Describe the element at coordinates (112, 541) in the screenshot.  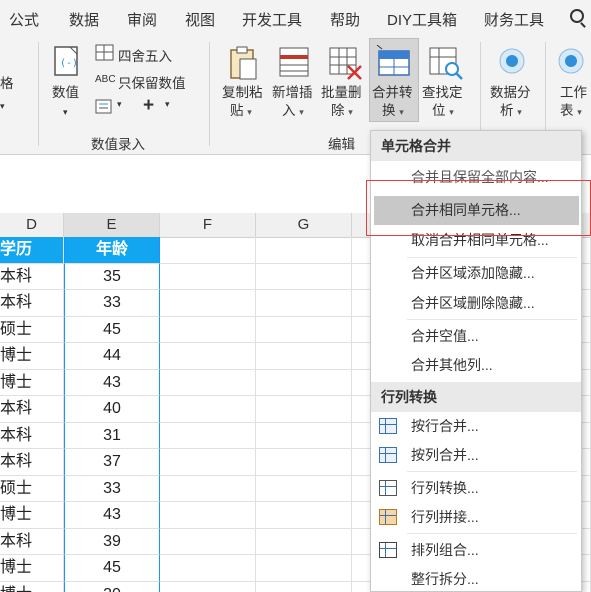
I see `age-cell: 39` at that location.